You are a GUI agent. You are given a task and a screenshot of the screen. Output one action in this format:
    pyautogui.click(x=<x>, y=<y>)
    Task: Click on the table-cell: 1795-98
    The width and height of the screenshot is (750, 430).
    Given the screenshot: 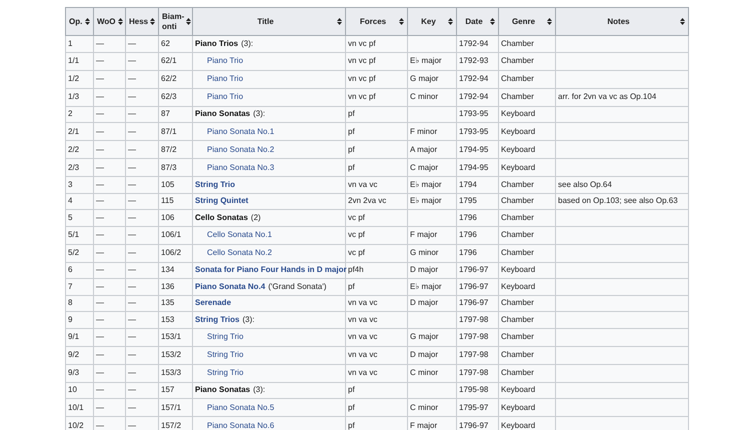 What is the action you would take?
    pyautogui.click(x=477, y=390)
    